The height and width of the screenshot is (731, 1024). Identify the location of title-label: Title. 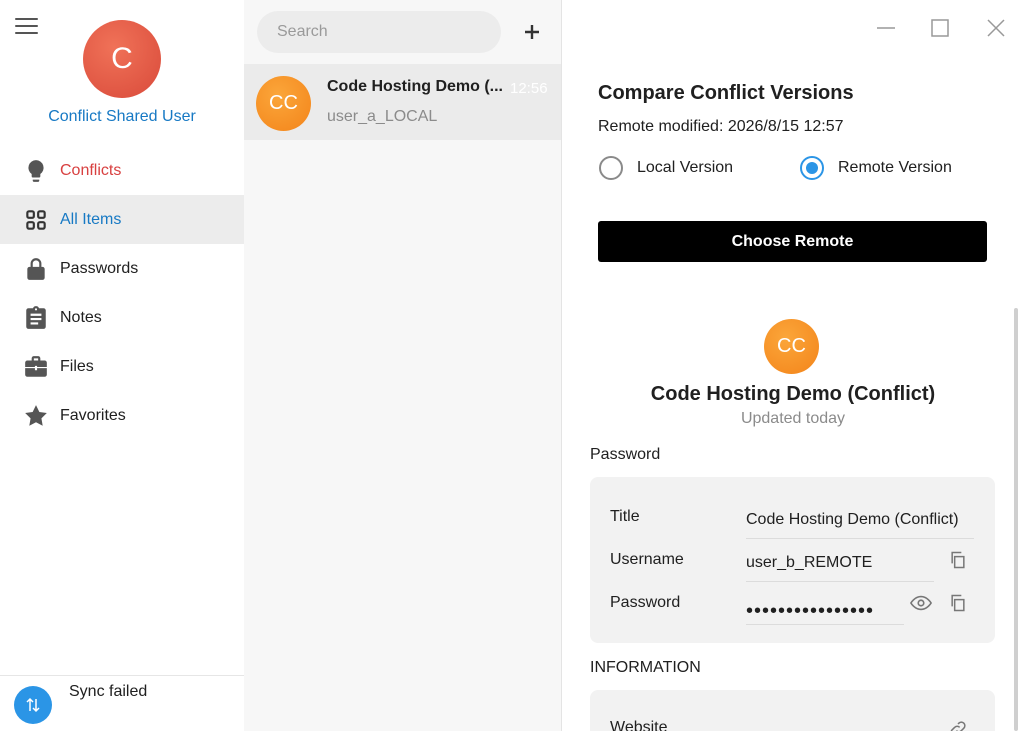
(625, 516).